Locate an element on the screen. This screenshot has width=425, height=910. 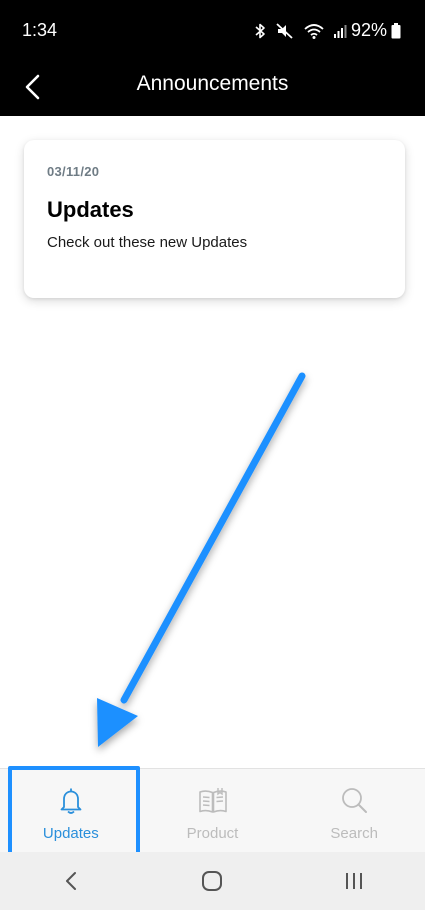
app-bar: Announcements is located at coordinates (212, 87).